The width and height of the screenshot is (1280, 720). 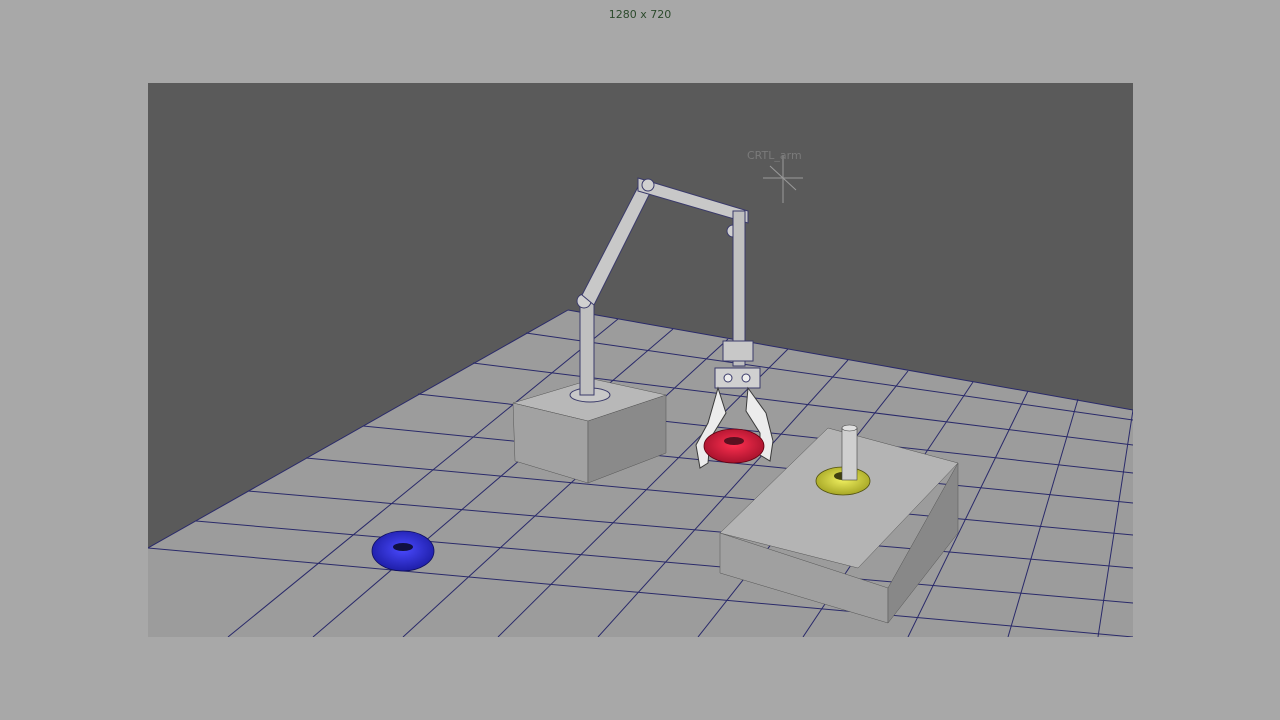 I want to click on control-label: CRTL_arm, so click(x=774, y=155).